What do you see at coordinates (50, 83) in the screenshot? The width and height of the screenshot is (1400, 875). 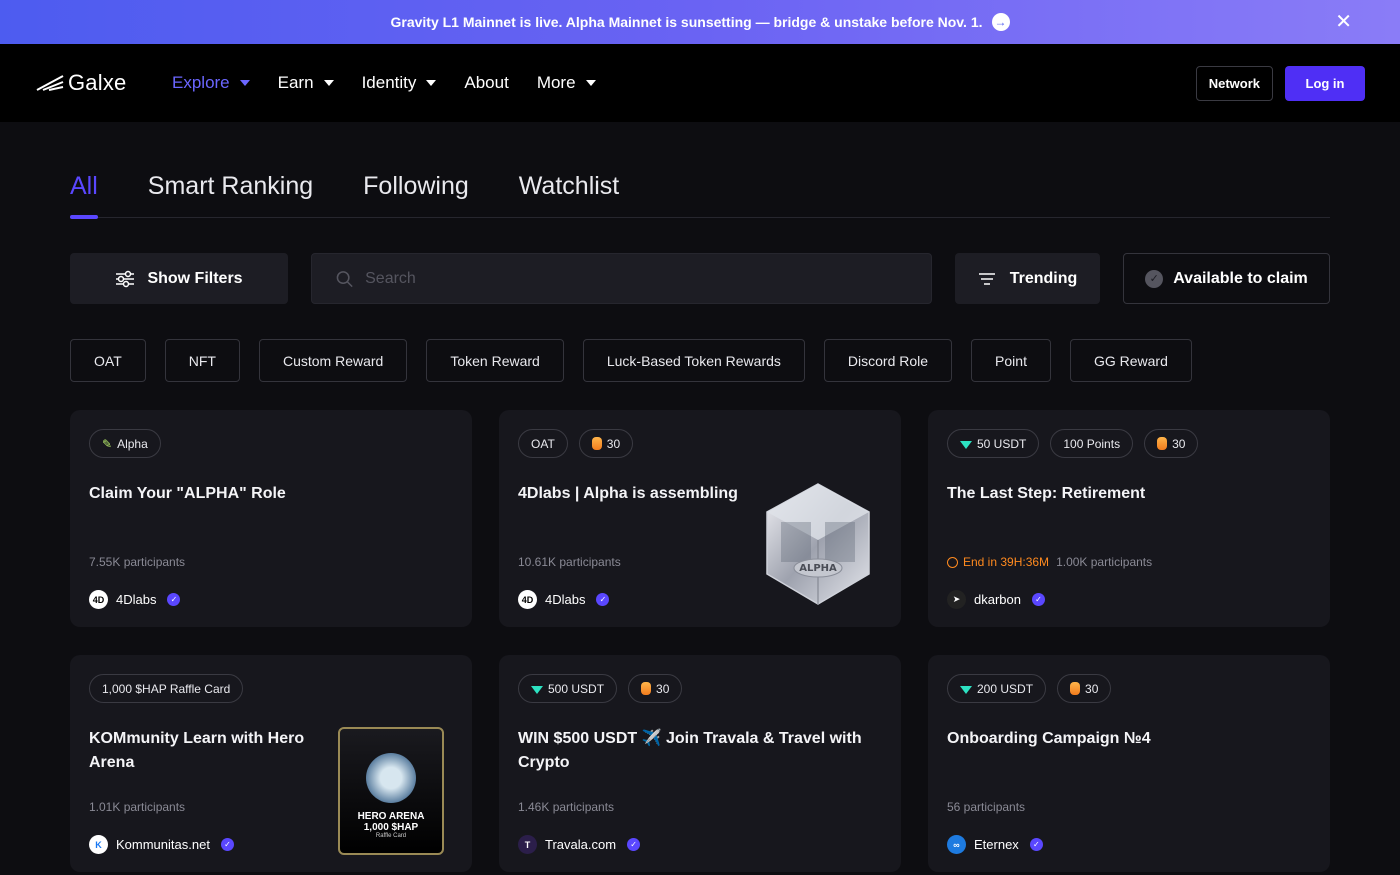 I see `galxe-logo-icon` at bounding box center [50, 83].